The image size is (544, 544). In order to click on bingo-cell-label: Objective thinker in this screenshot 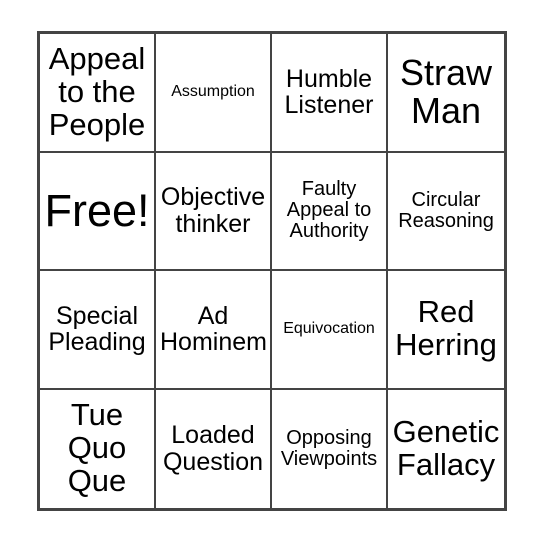, I will do `click(213, 210)`.